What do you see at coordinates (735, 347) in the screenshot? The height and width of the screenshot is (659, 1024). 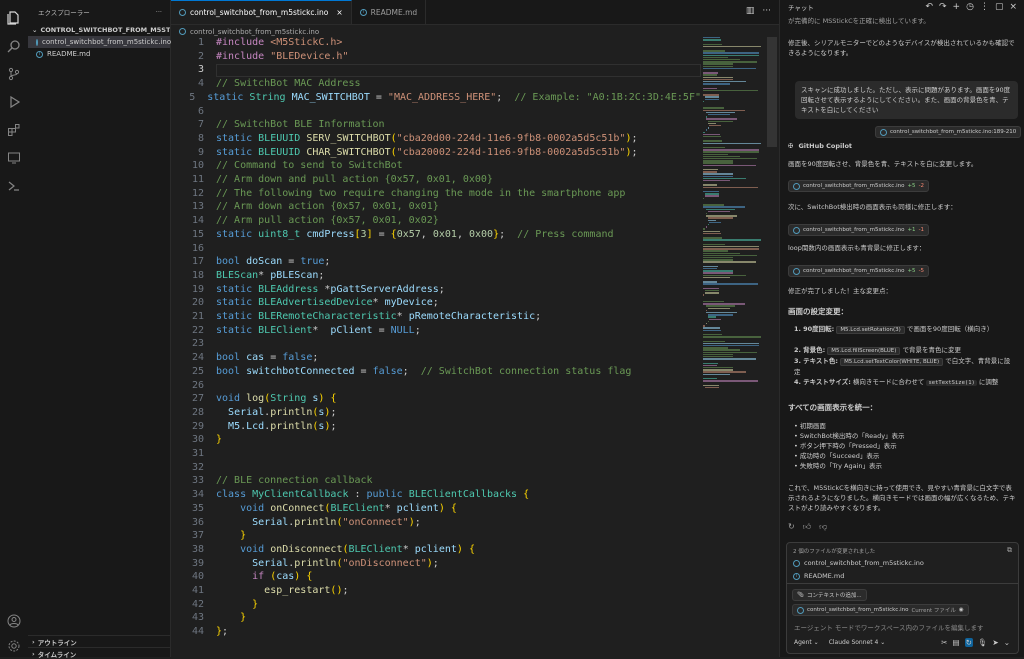 I see `minimap` at bounding box center [735, 347].